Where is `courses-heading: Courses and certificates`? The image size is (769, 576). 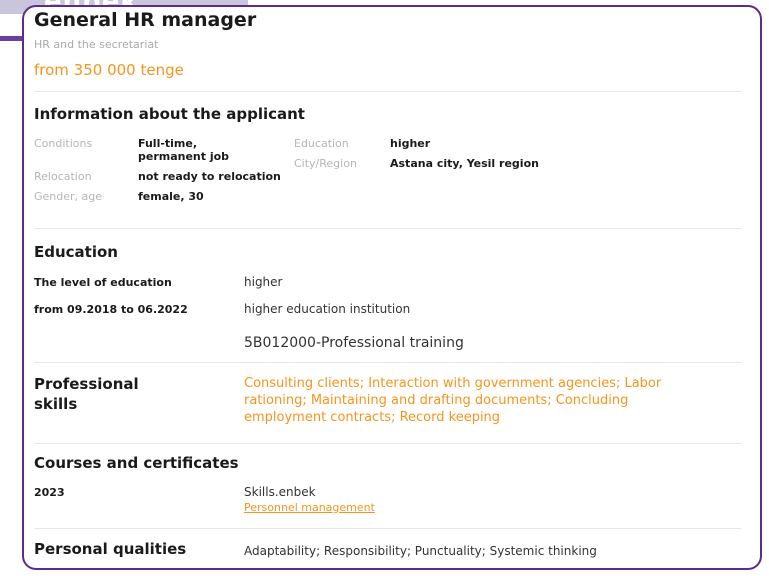 courses-heading: Courses and certificates is located at coordinates (136, 463).